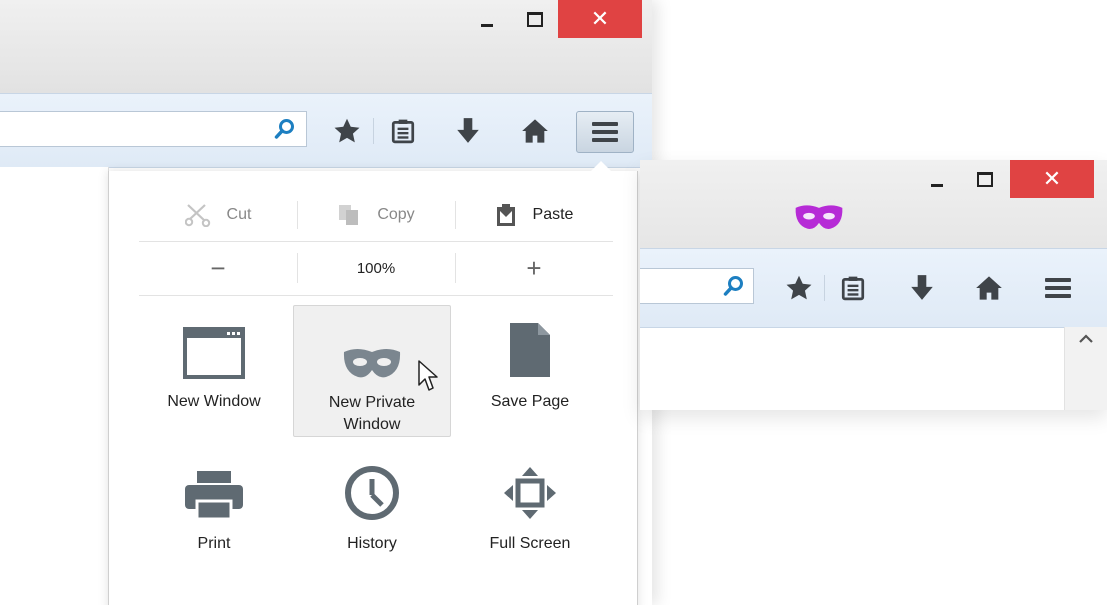 Image resolution: width=1107 pixels, height=605 pixels. Describe the element at coordinates (214, 496) in the screenshot. I see `print-icon` at that location.